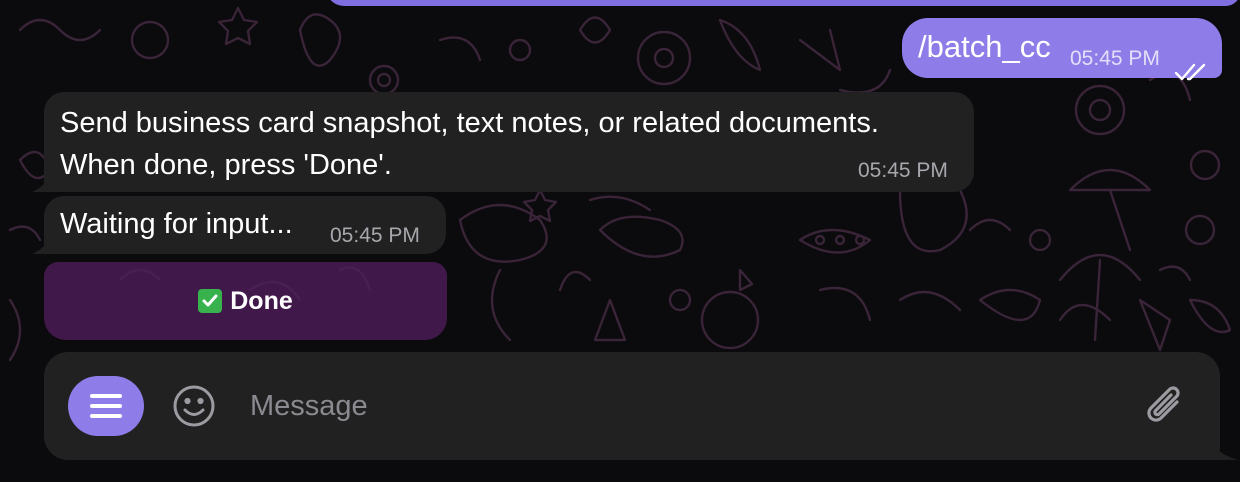 The width and height of the screenshot is (1240, 482). Describe the element at coordinates (210, 301) in the screenshot. I see `check-mark-button-icon` at that location.